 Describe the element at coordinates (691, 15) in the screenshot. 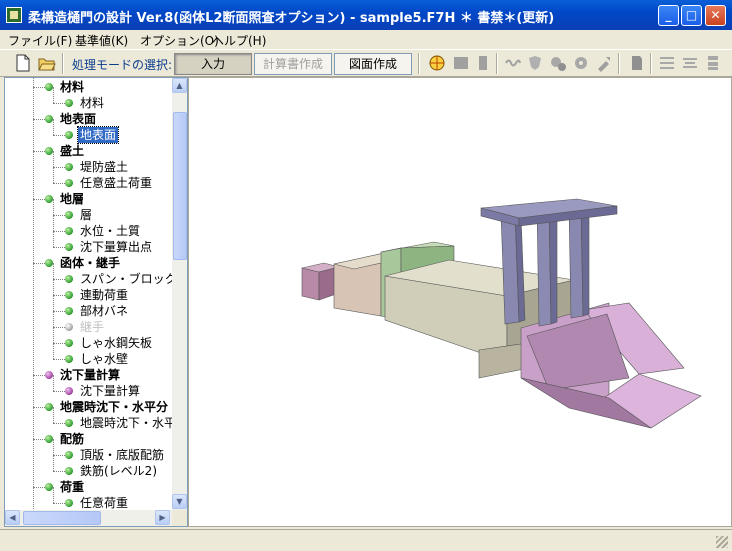

I see `maximize-button: □` at that location.